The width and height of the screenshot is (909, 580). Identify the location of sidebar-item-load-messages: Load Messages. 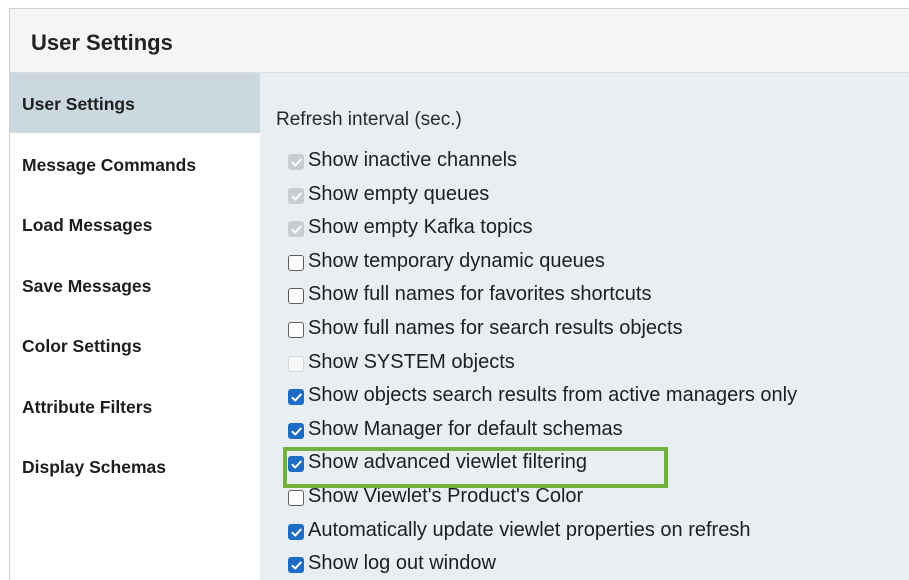
(135, 224).